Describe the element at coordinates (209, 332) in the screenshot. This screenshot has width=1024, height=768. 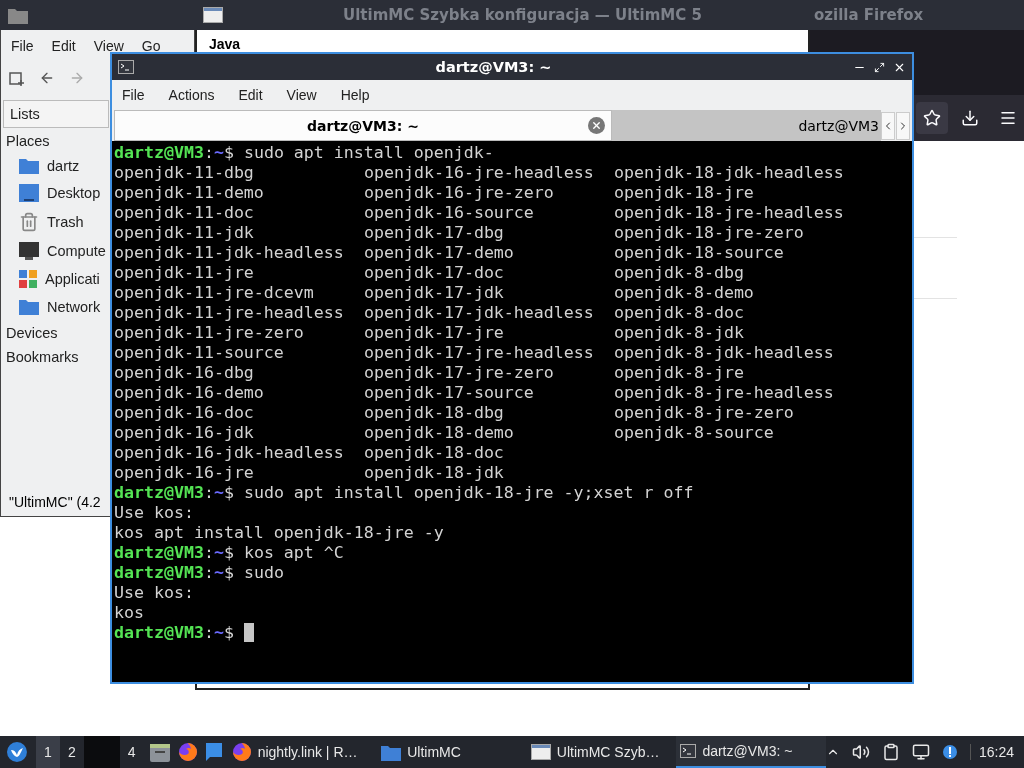
I see `package-name: openjdk-11-jre-zero` at that location.